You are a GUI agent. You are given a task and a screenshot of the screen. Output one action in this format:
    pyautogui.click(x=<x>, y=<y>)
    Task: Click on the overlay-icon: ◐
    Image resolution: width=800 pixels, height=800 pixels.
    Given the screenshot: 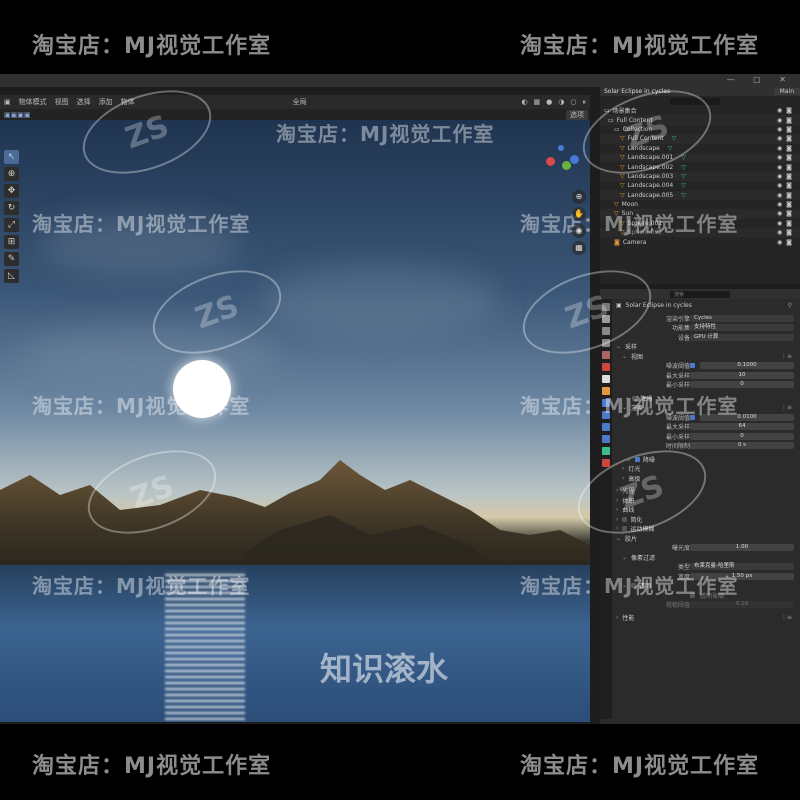 What is the action you would take?
    pyautogui.click(x=524, y=102)
    